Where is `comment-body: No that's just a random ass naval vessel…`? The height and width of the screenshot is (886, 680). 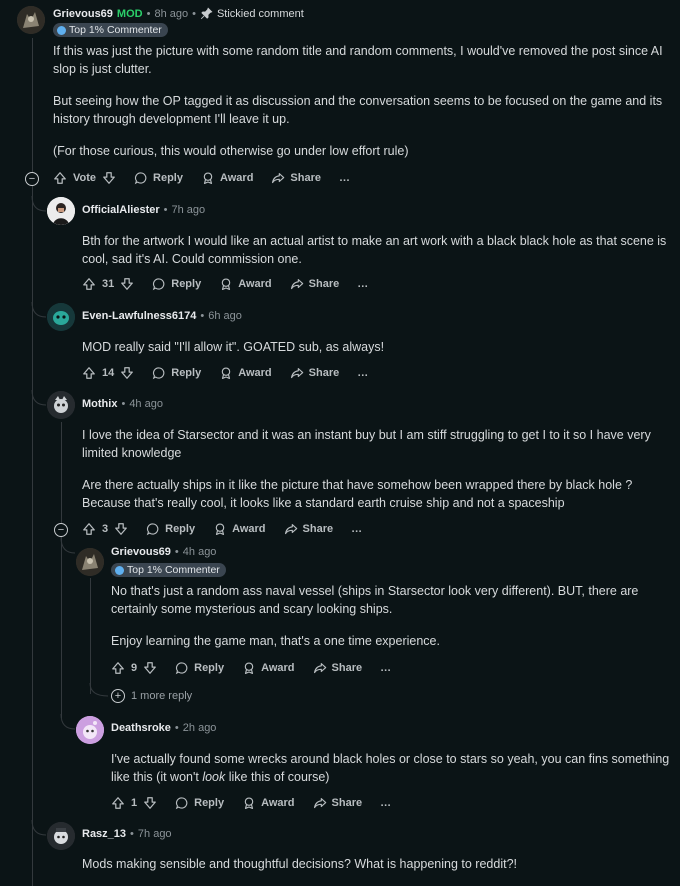
comment-body: No that's just a random ass naval vessel… is located at coordinates (391, 616).